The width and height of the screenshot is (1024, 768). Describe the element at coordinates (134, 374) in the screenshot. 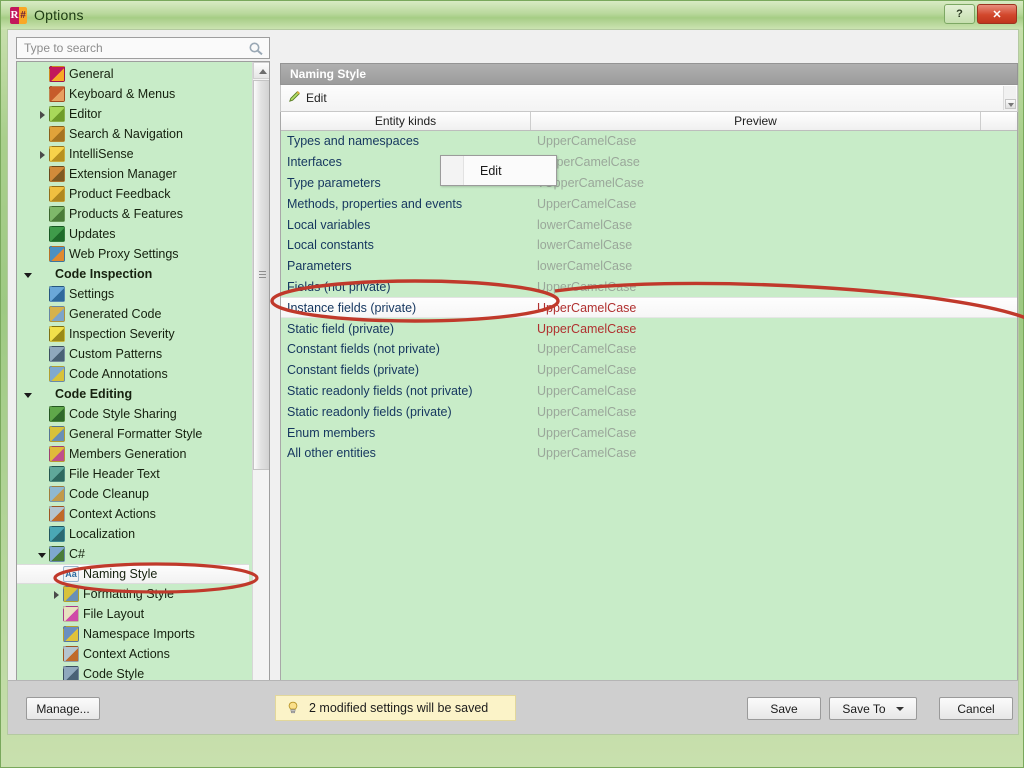

I see `sidebar-item-code-annotations: Code Annotations` at that location.